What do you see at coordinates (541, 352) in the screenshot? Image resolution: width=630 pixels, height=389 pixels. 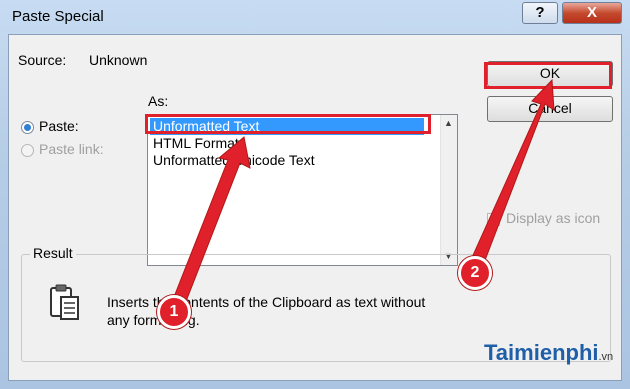 I see `watermark-brand: Taimienphi` at bounding box center [541, 352].